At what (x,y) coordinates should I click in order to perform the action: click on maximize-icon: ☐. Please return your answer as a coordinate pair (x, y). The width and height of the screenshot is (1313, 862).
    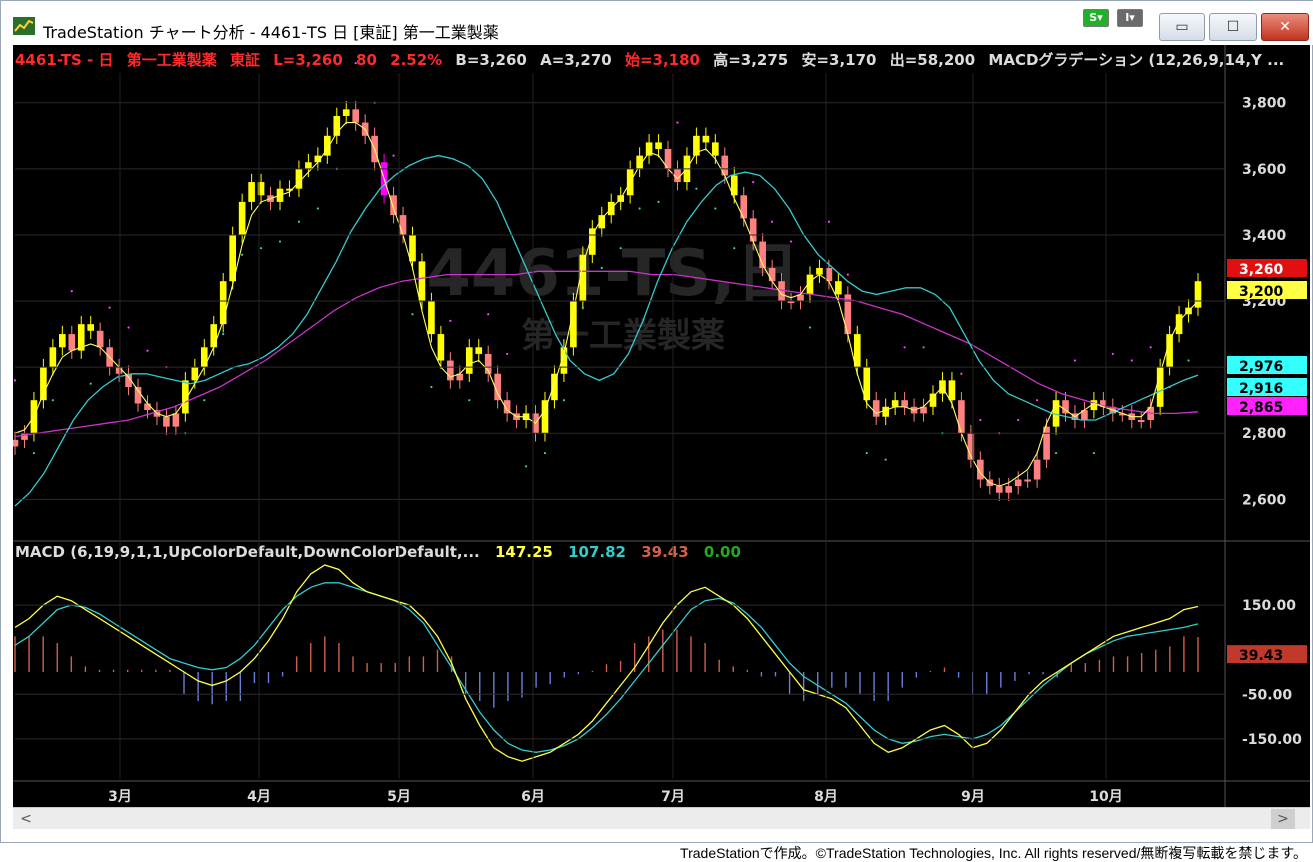
    Looking at the image, I should click on (1233, 27).